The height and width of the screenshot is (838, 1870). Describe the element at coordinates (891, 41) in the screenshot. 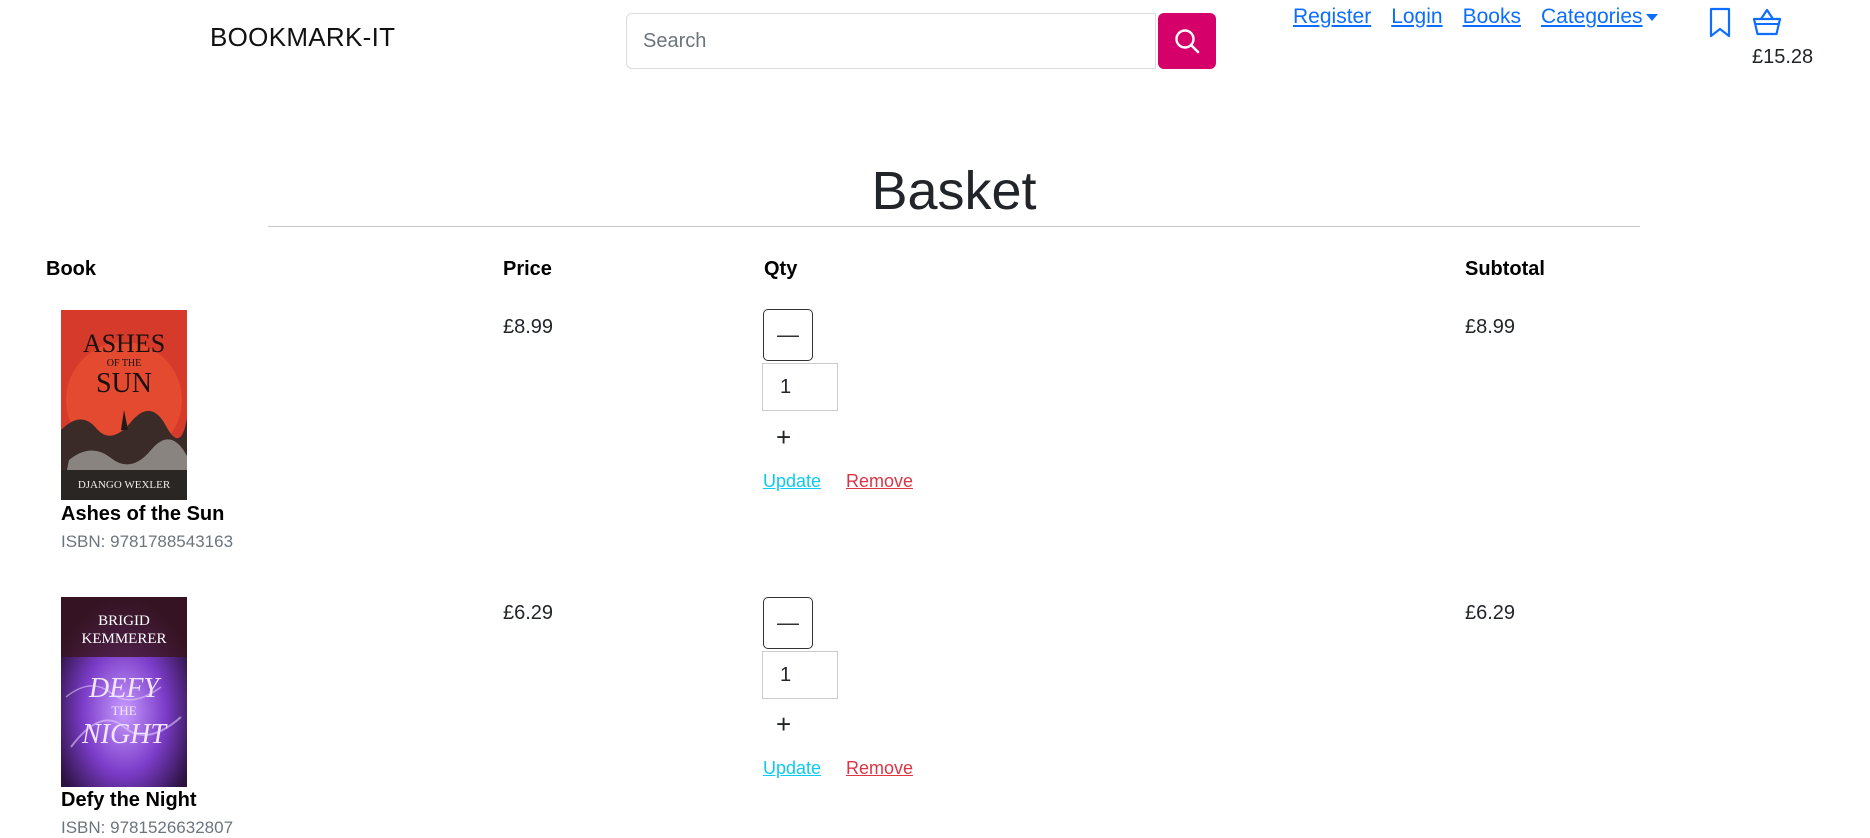

I see `search-input` at that location.